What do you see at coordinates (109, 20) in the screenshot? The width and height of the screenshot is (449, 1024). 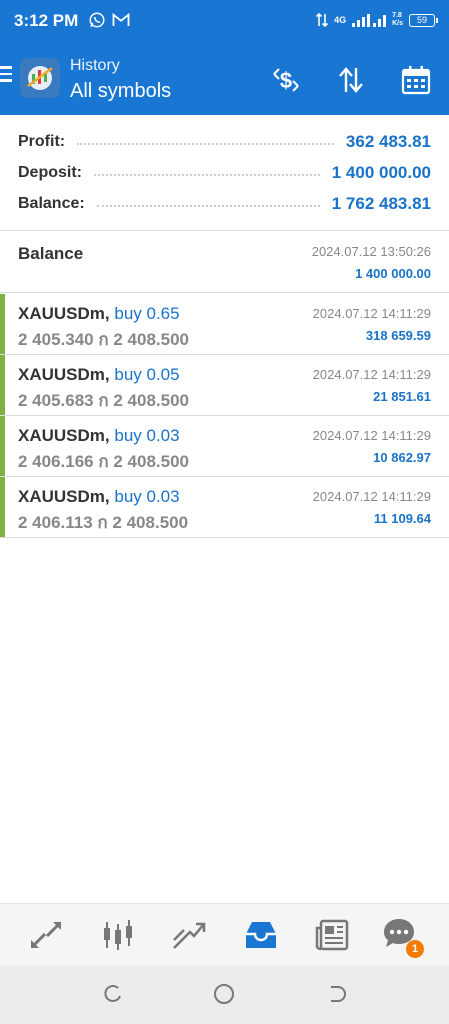 I see `notification-icons` at bounding box center [109, 20].